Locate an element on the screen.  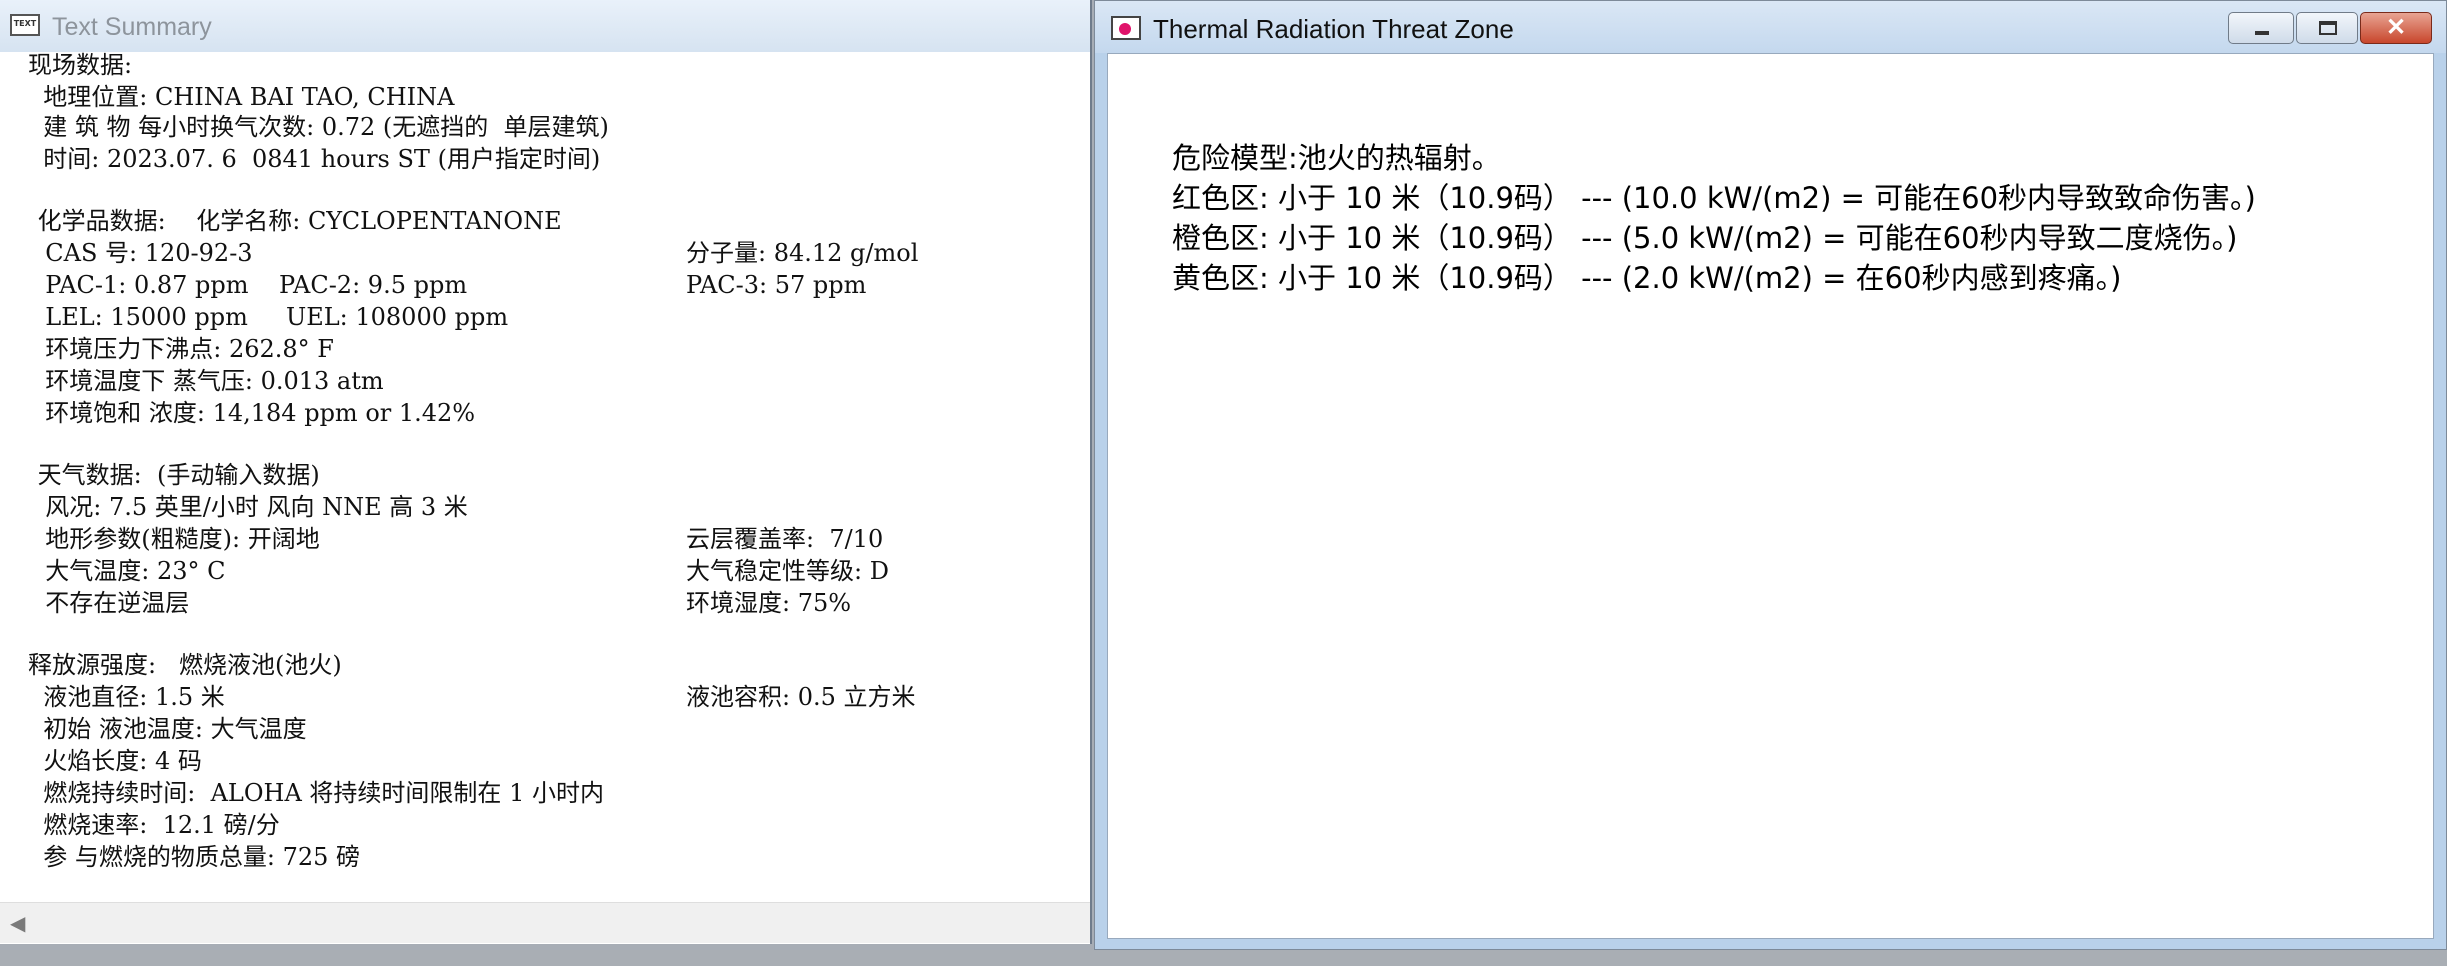
text-document-icon: TEXT is located at coordinates (25, 25).